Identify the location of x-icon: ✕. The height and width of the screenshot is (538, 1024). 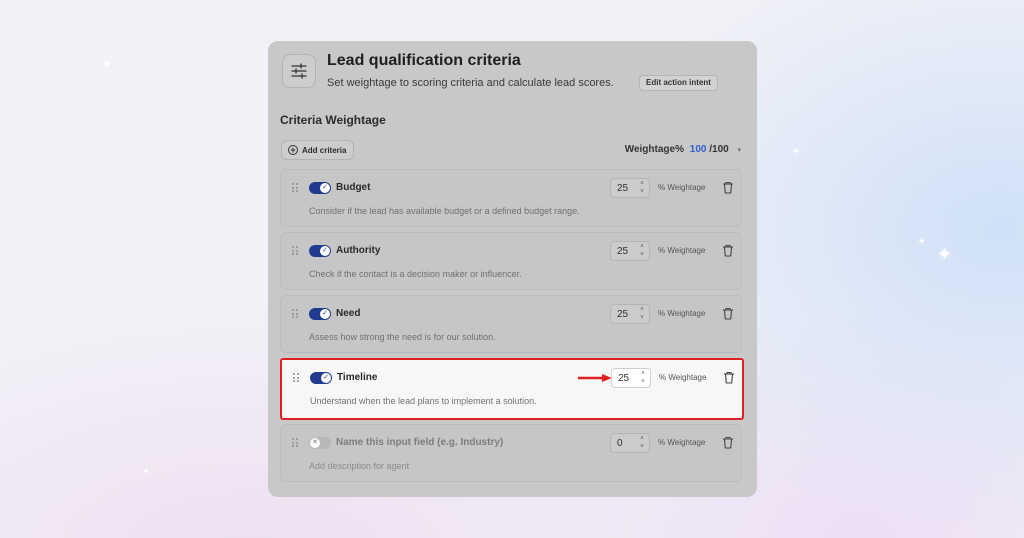
(315, 443).